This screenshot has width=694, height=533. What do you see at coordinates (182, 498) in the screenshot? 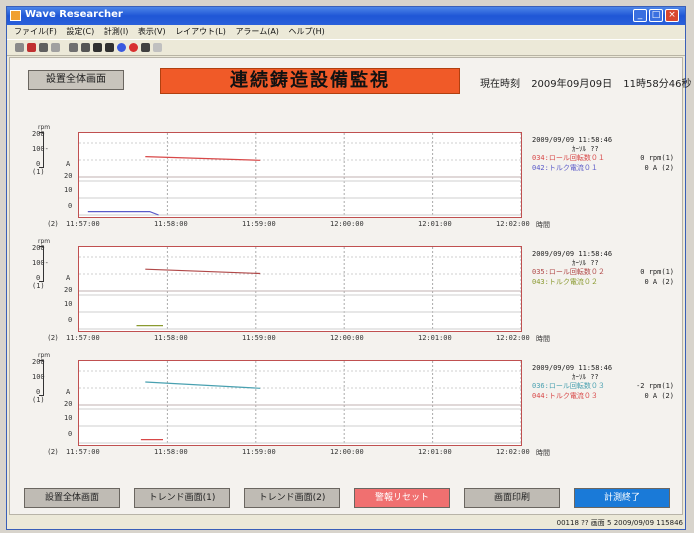
I see `trend1-button: トレンド画面(1)` at bounding box center [182, 498].